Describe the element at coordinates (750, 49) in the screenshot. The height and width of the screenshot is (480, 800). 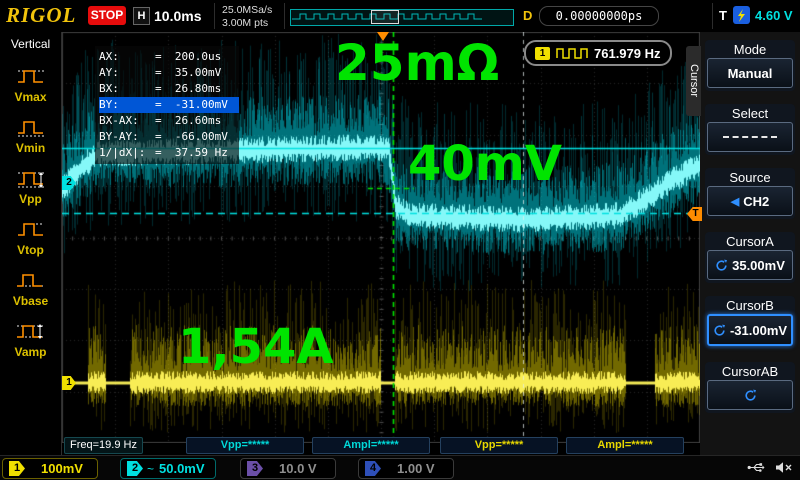
I see `menu-label: Mode` at that location.